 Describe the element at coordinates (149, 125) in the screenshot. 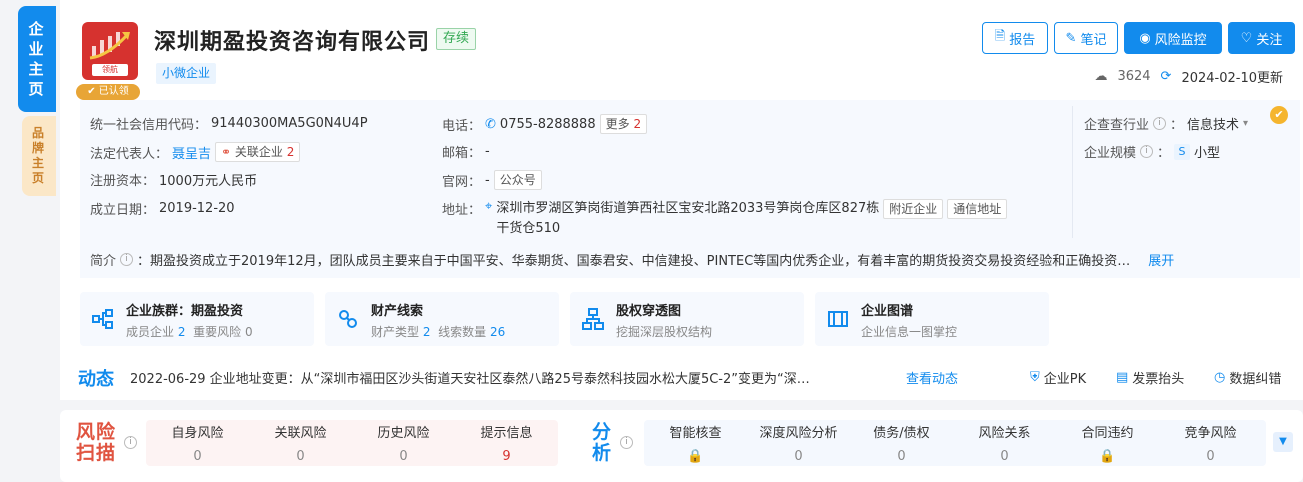

I see `credit-code-label: 统一社会信用代码：` at that location.